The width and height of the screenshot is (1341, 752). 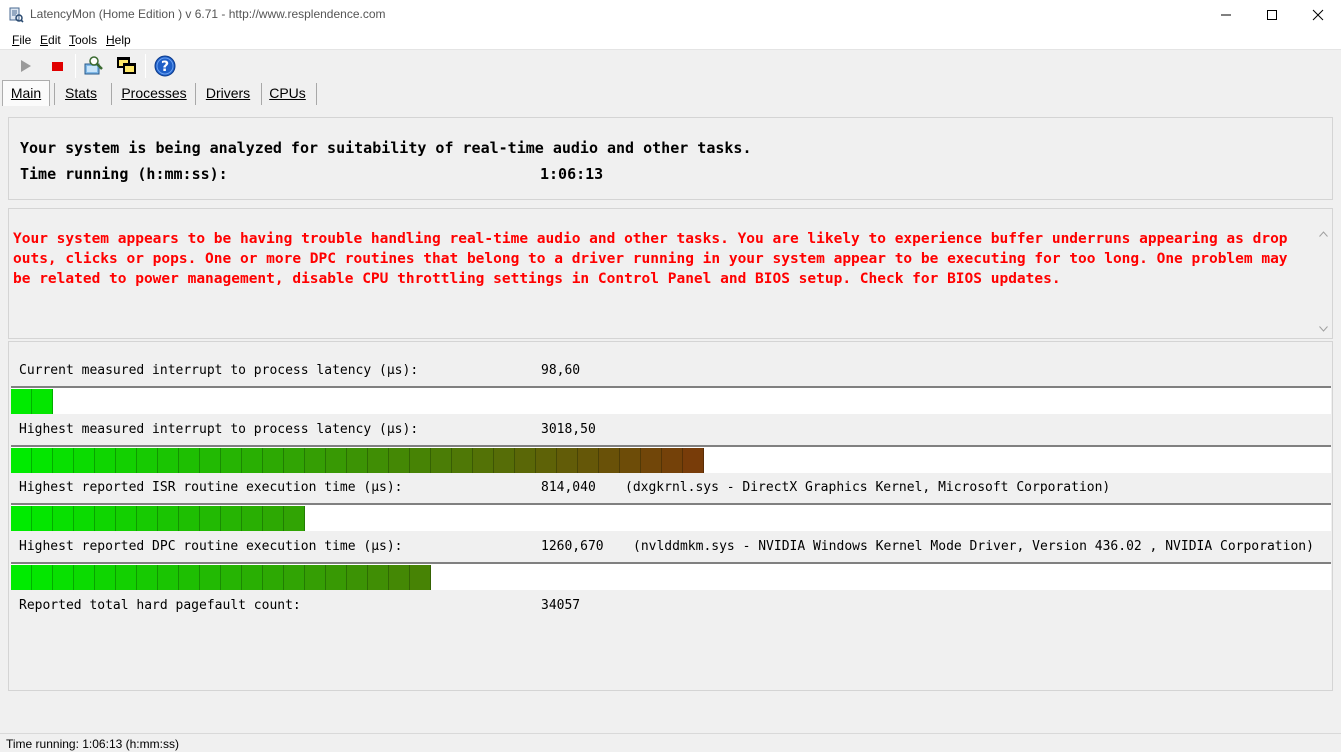 What do you see at coordinates (670, 65) in the screenshot?
I see `toolbar: ?` at bounding box center [670, 65].